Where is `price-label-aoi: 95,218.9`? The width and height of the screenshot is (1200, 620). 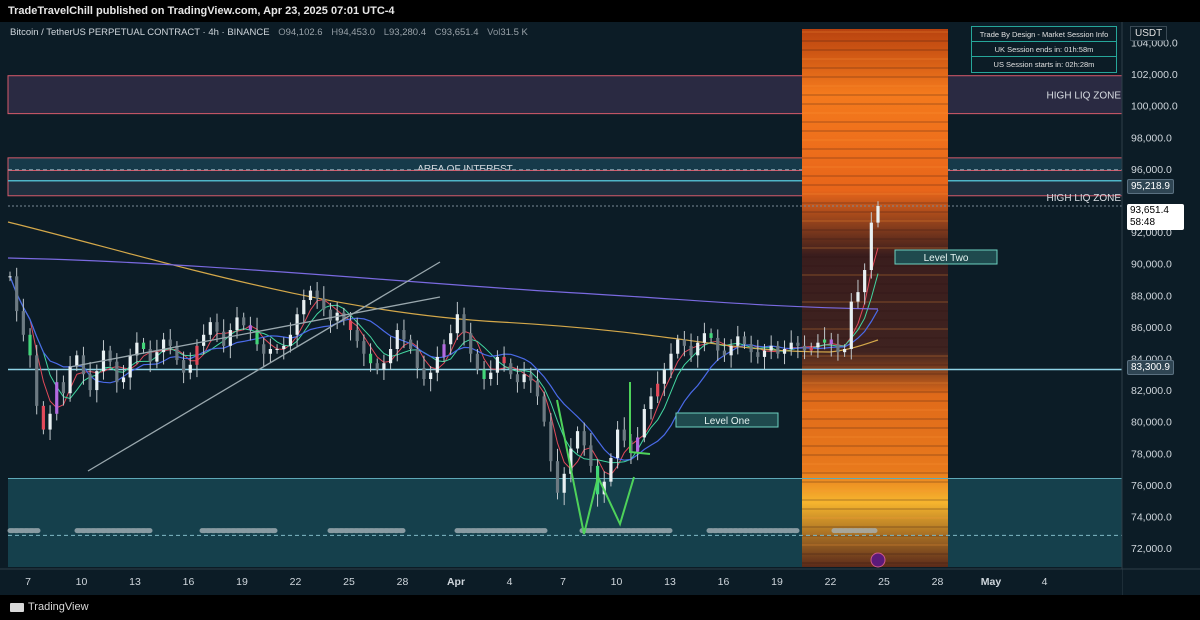
price-label-aoi: 95,218.9 is located at coordinates (1150, 186).